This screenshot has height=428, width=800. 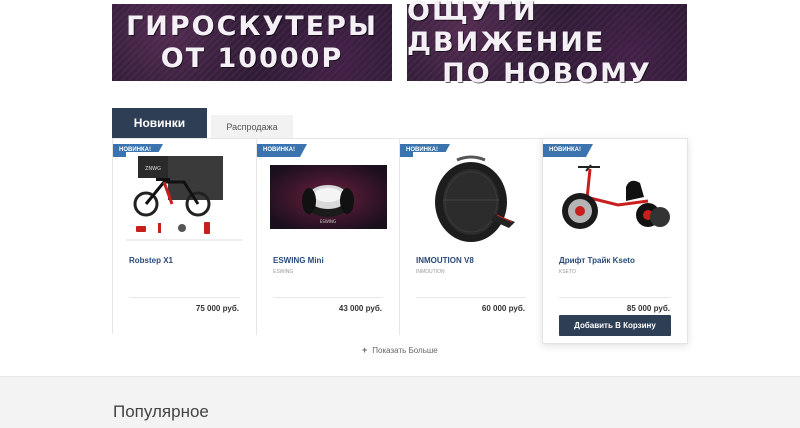 What do you see at coordinates (328, 221) in the screenshot?
I see `hoverboard-logo-text: ESWING` at bounding box center [328, 221].